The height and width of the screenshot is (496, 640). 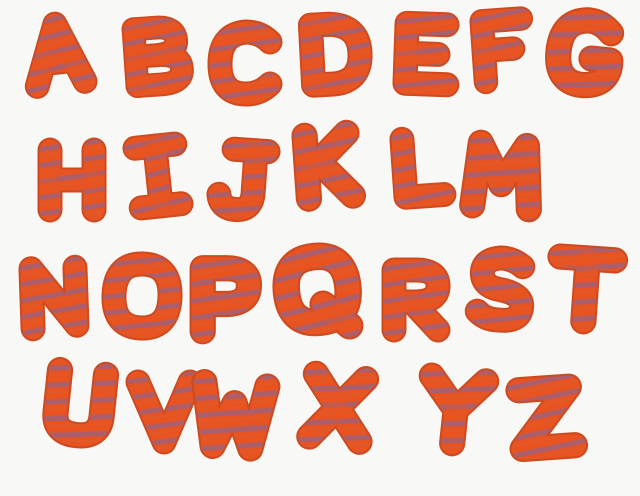 I want to click on letter-s, so click(x=500, y=289).